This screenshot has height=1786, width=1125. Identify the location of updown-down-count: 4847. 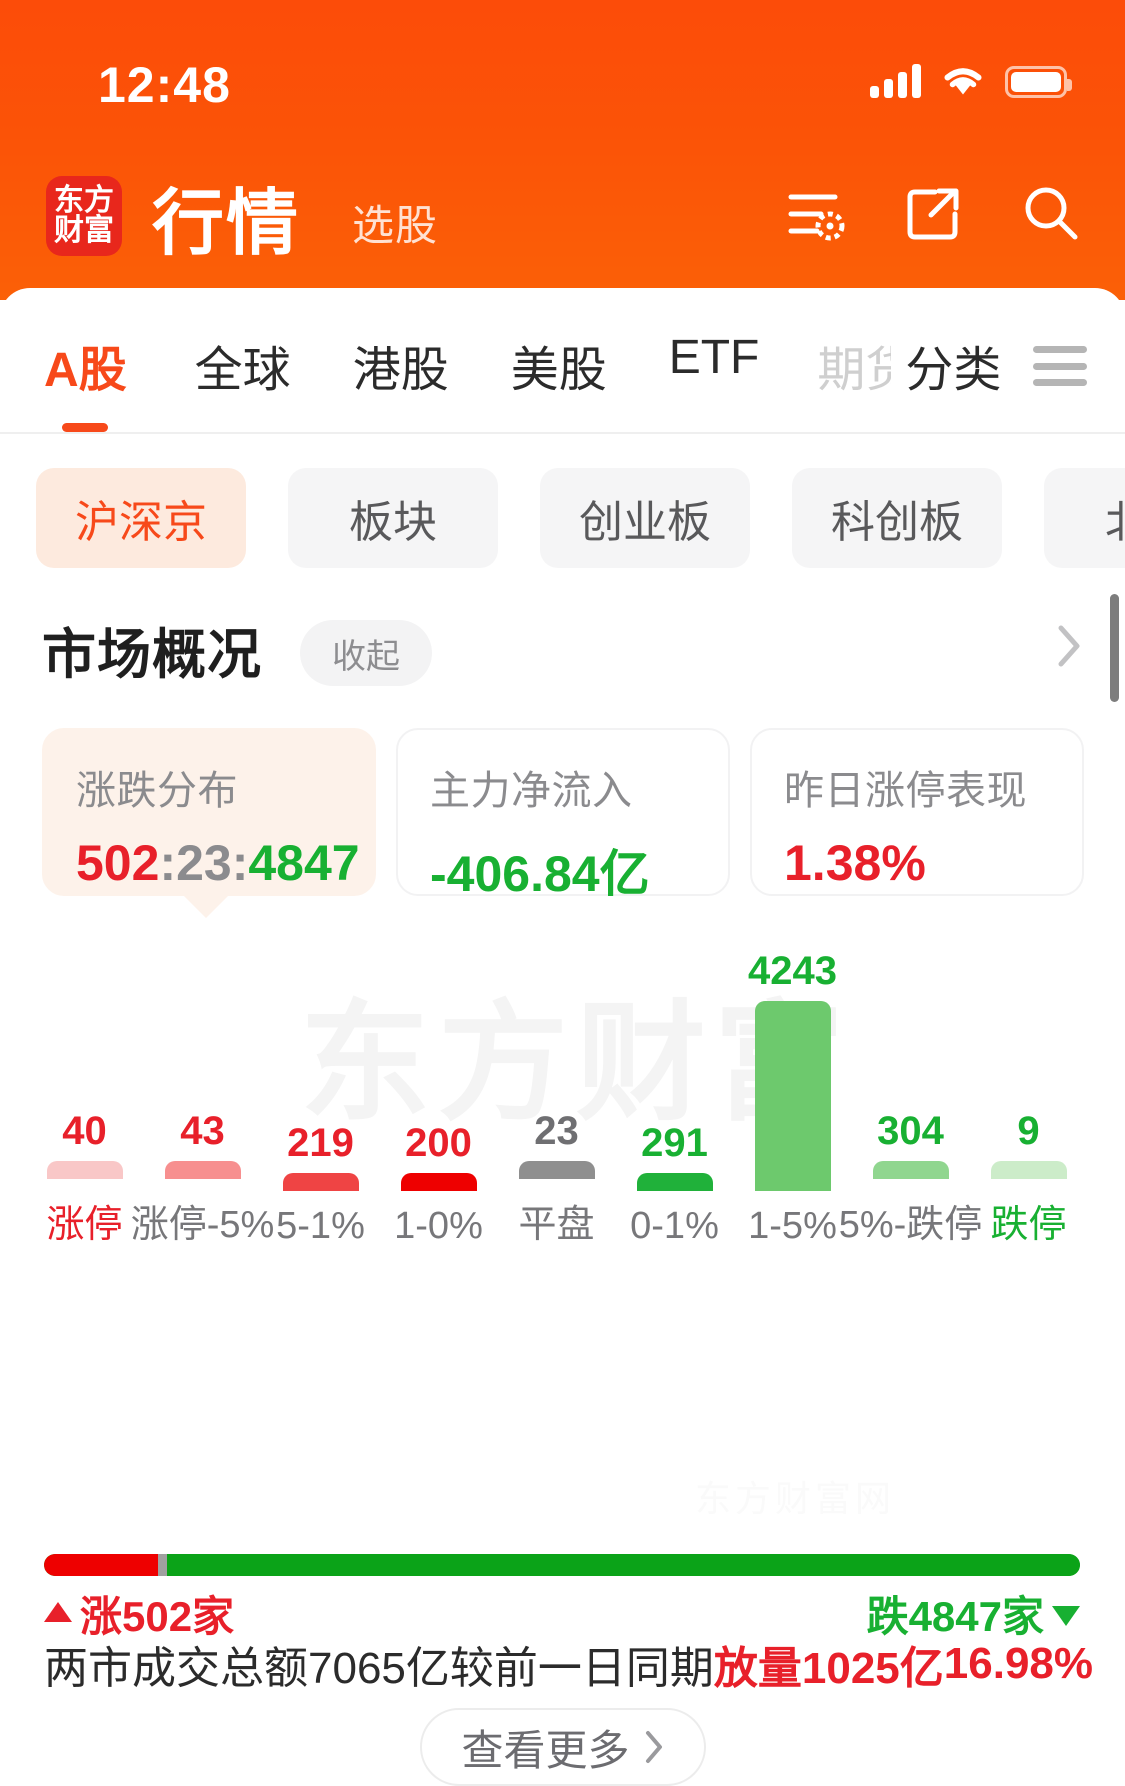
(304, 863).